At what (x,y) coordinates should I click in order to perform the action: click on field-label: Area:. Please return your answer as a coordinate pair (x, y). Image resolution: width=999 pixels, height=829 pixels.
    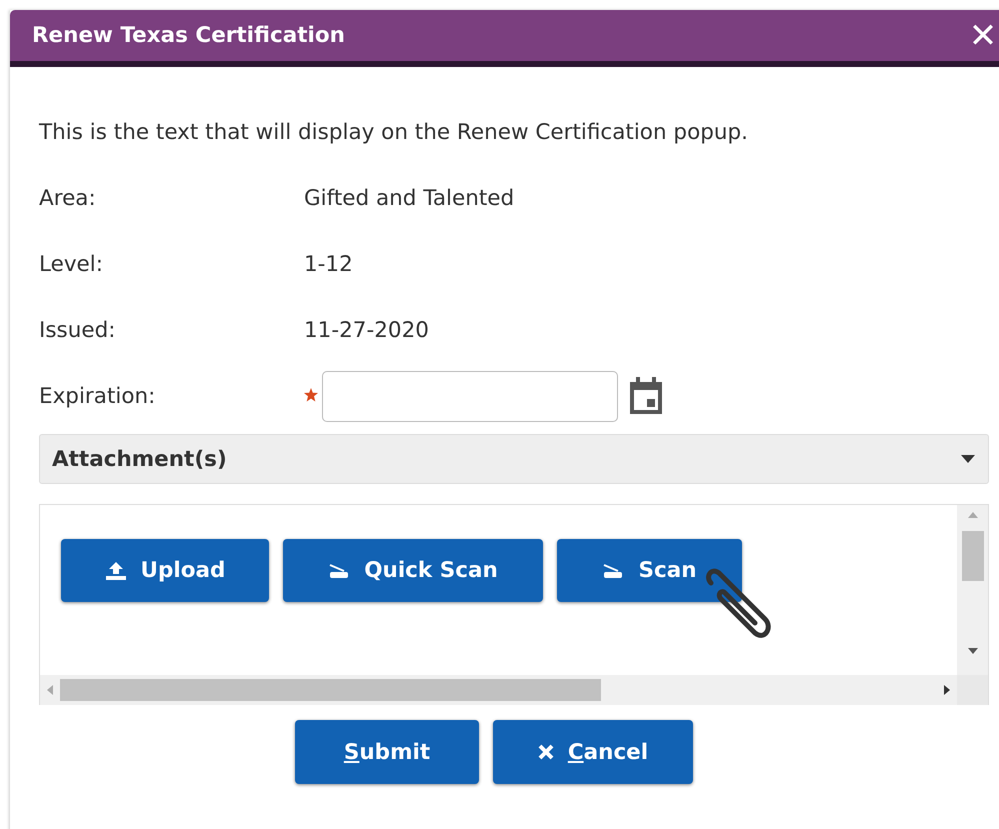
    Looking at the image, I should click on (68, 198).